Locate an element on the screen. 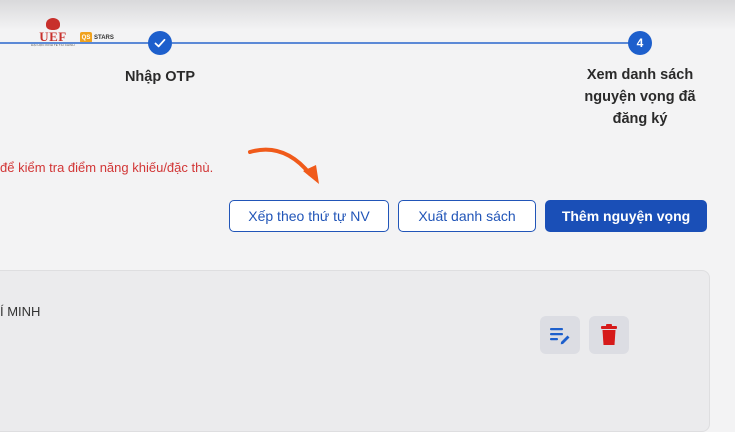  logo-bar: UEF ĐẠI HỌC KINH TẾ TÀI CHÍNH QS STARS is located at coordinates (75, 38).